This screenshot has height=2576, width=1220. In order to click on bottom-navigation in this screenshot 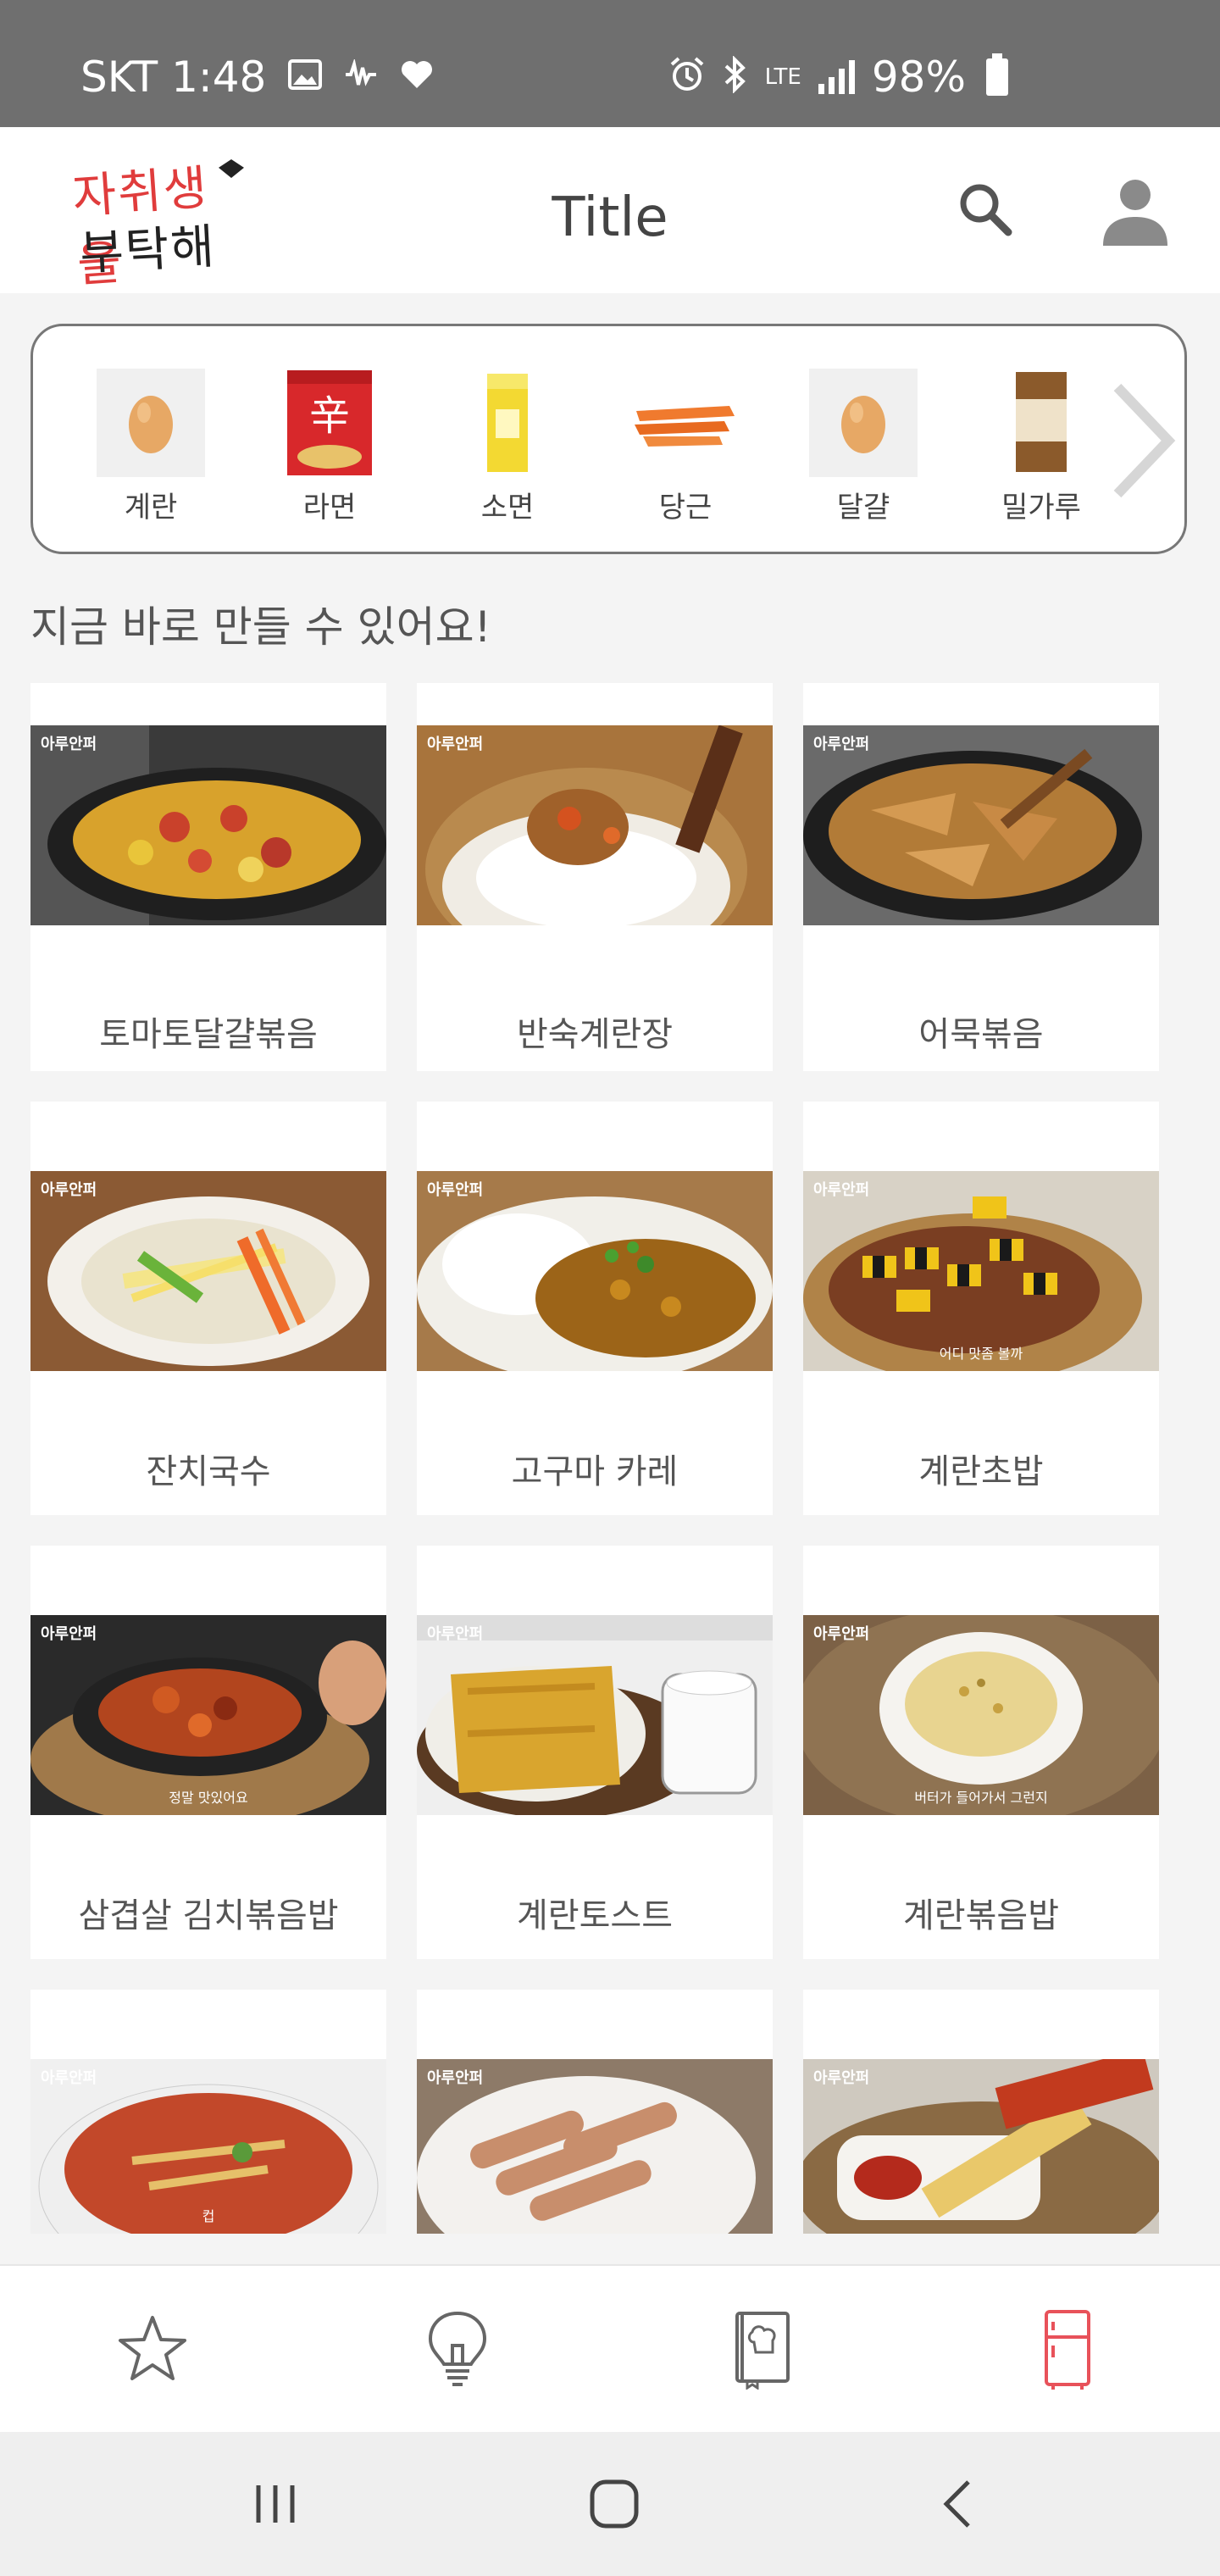, I will do `click(610, 2349)`.